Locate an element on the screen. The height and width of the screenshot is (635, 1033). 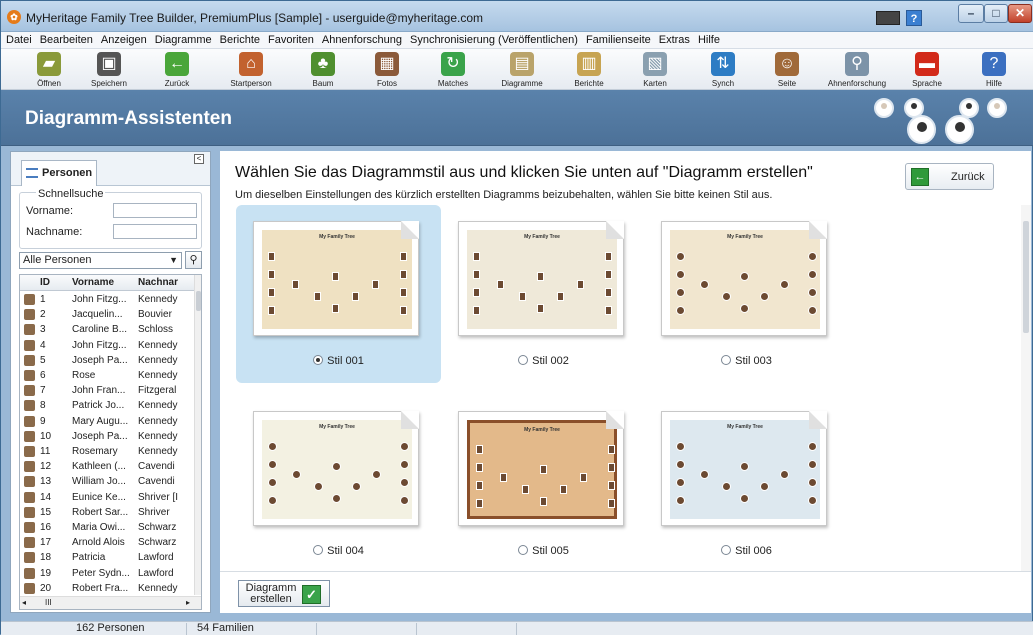
toolbar-maps-button: ▧ Karten is located at coordinates (655, 70).